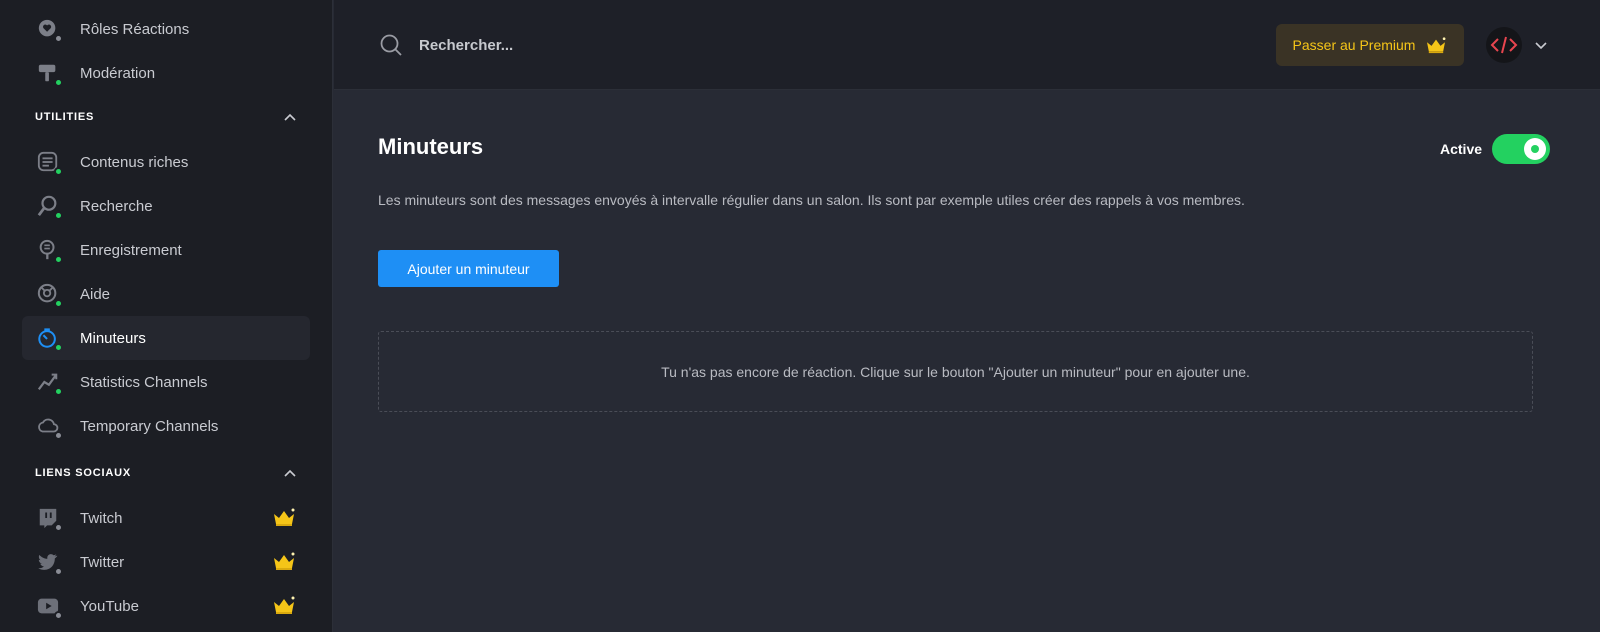  What do you see at coordinates (468, 268) in the screenshot?
I see `add-timer-button: Ajouter un minuteur` at bounding box center [468, 268].